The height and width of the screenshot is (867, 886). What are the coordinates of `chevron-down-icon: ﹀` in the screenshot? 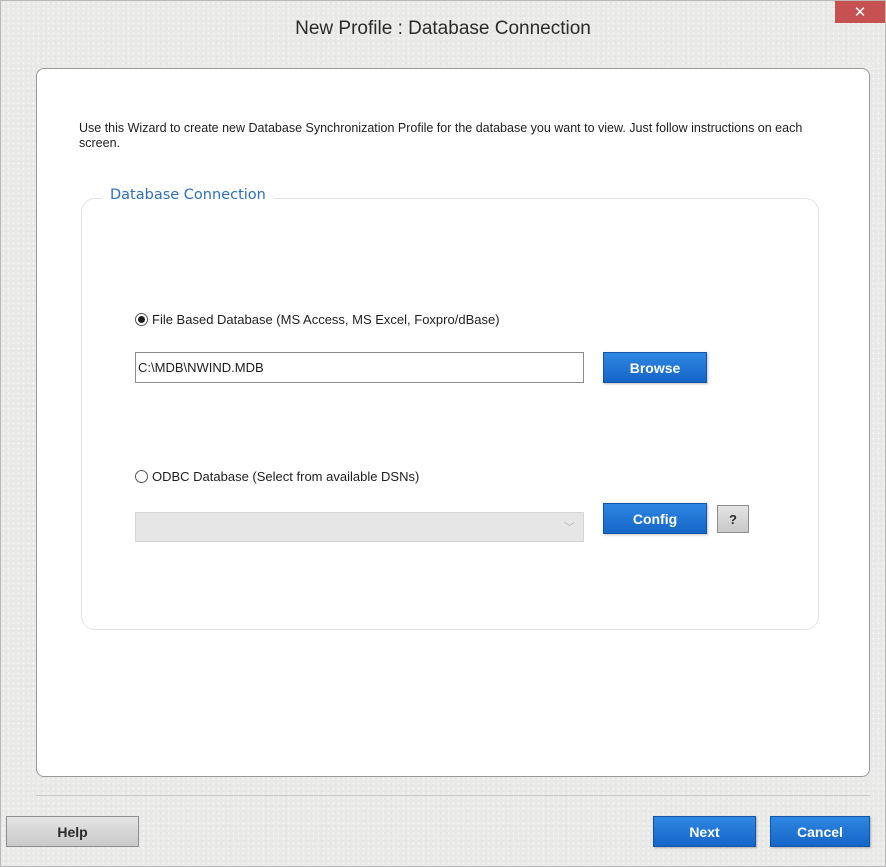 It's located at (569, 528).